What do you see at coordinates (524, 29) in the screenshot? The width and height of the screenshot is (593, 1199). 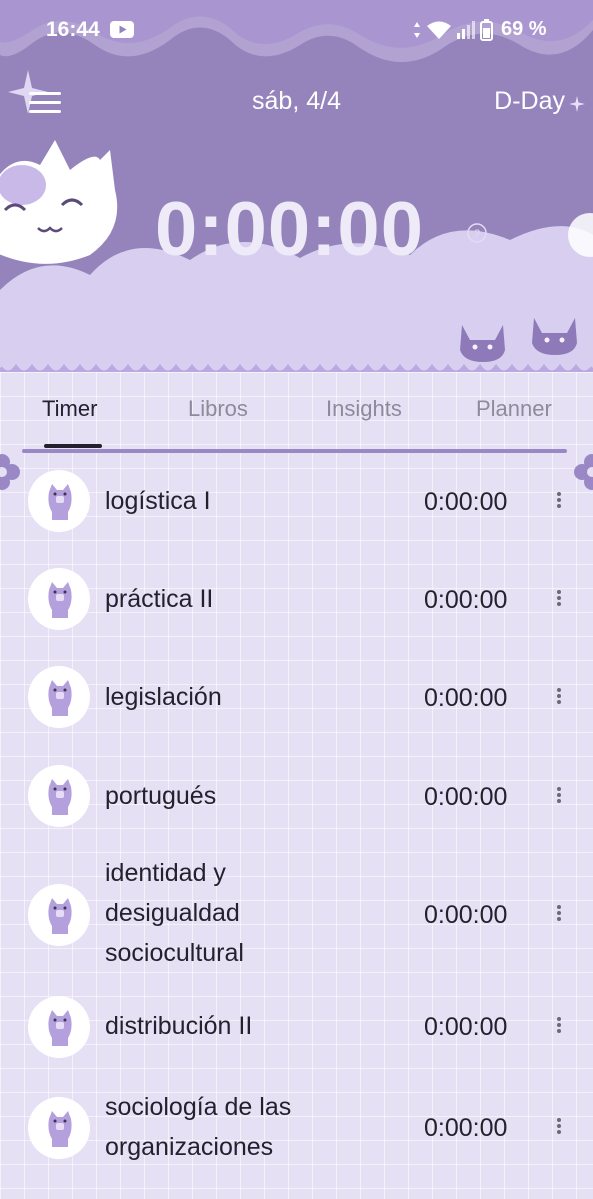 I see `battery-percent: 69 %` at bounding box center [524, 29].